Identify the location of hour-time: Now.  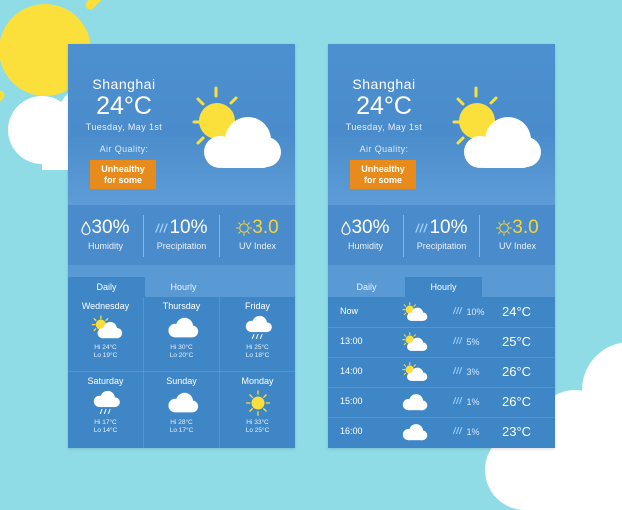
(349, 311).